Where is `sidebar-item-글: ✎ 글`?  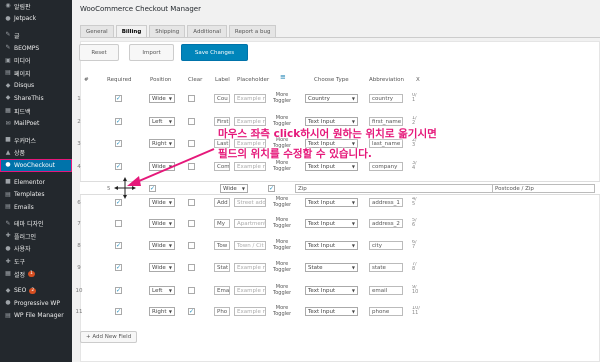
sidebar-item-글: ✎ 글 is located at coordinates (36, 35).